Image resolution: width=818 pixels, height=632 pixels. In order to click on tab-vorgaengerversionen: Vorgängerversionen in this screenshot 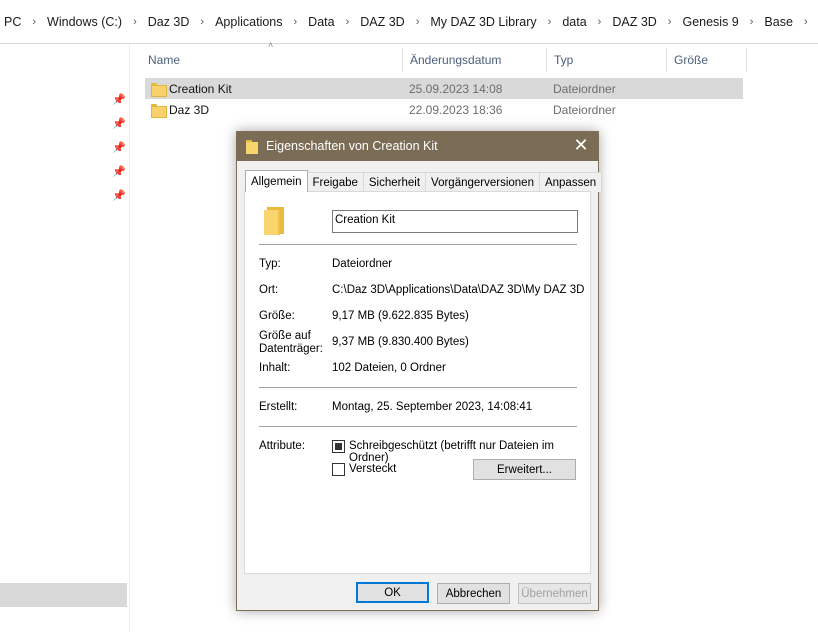, I will do `click(482, 182)`.